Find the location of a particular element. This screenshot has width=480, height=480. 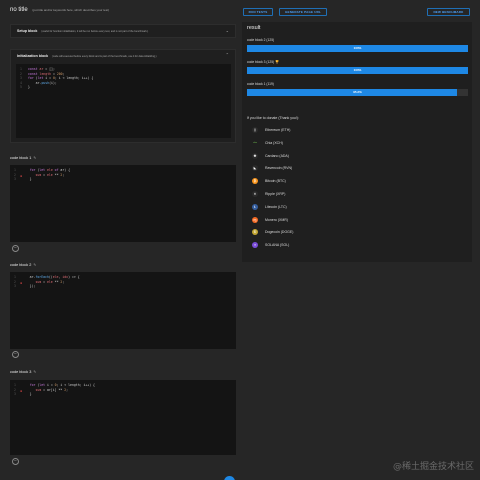

donate-coin-row: ⟠ Ethereum (ETH) is located at coordinates (271, 130).